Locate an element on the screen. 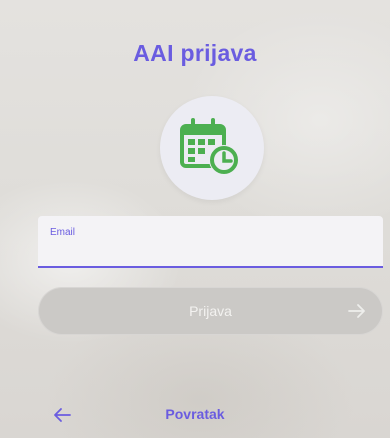 The width and height of the screenshot is (390, 438). calendar-clock-icon is located at coordinates (209, 146).